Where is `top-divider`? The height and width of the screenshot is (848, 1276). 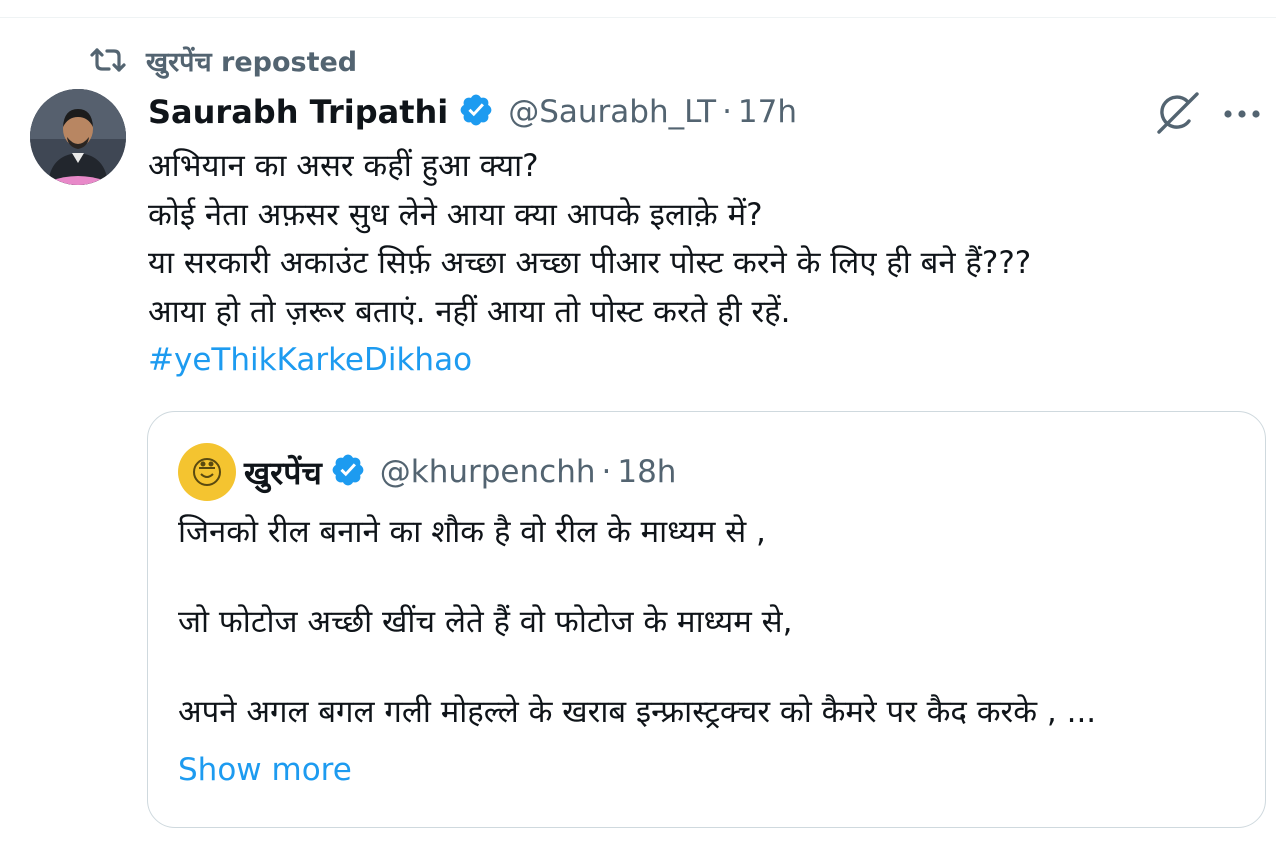 top-divider is located at coordinates (638, 17).